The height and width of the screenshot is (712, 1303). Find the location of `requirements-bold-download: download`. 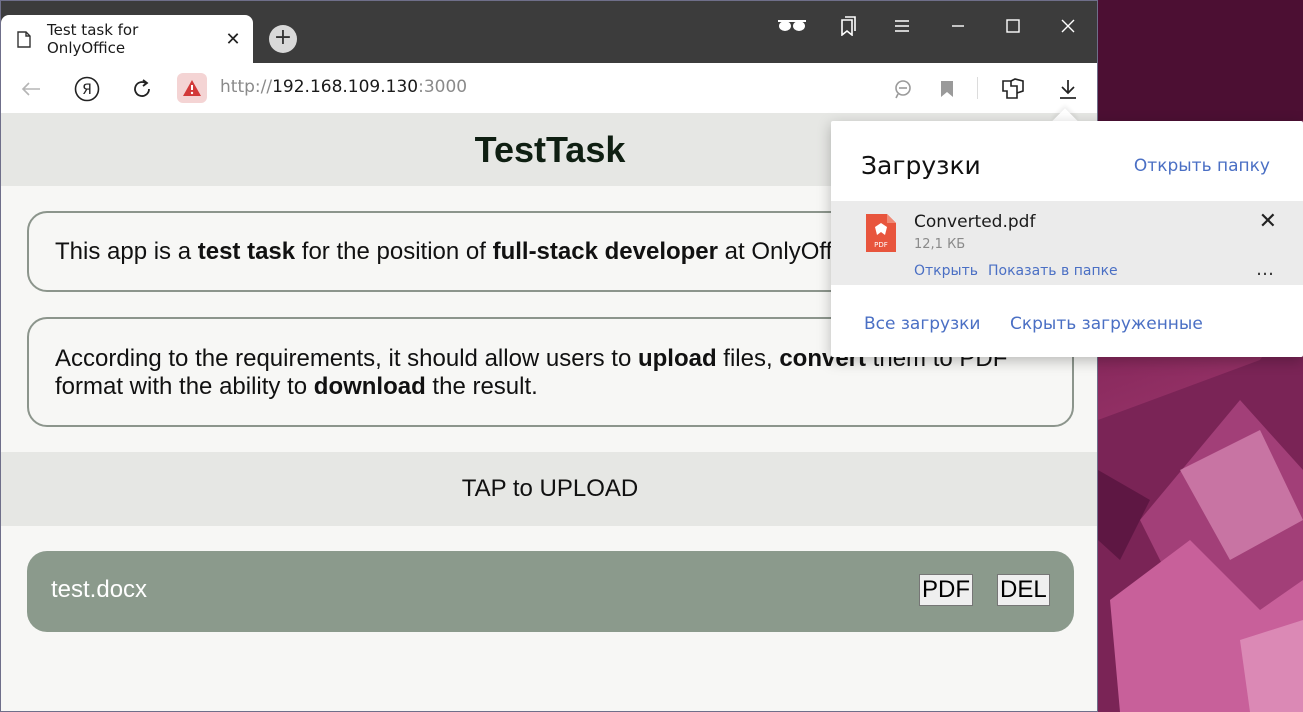

requirements-bold-download: download is located at coordinates (369, 386).